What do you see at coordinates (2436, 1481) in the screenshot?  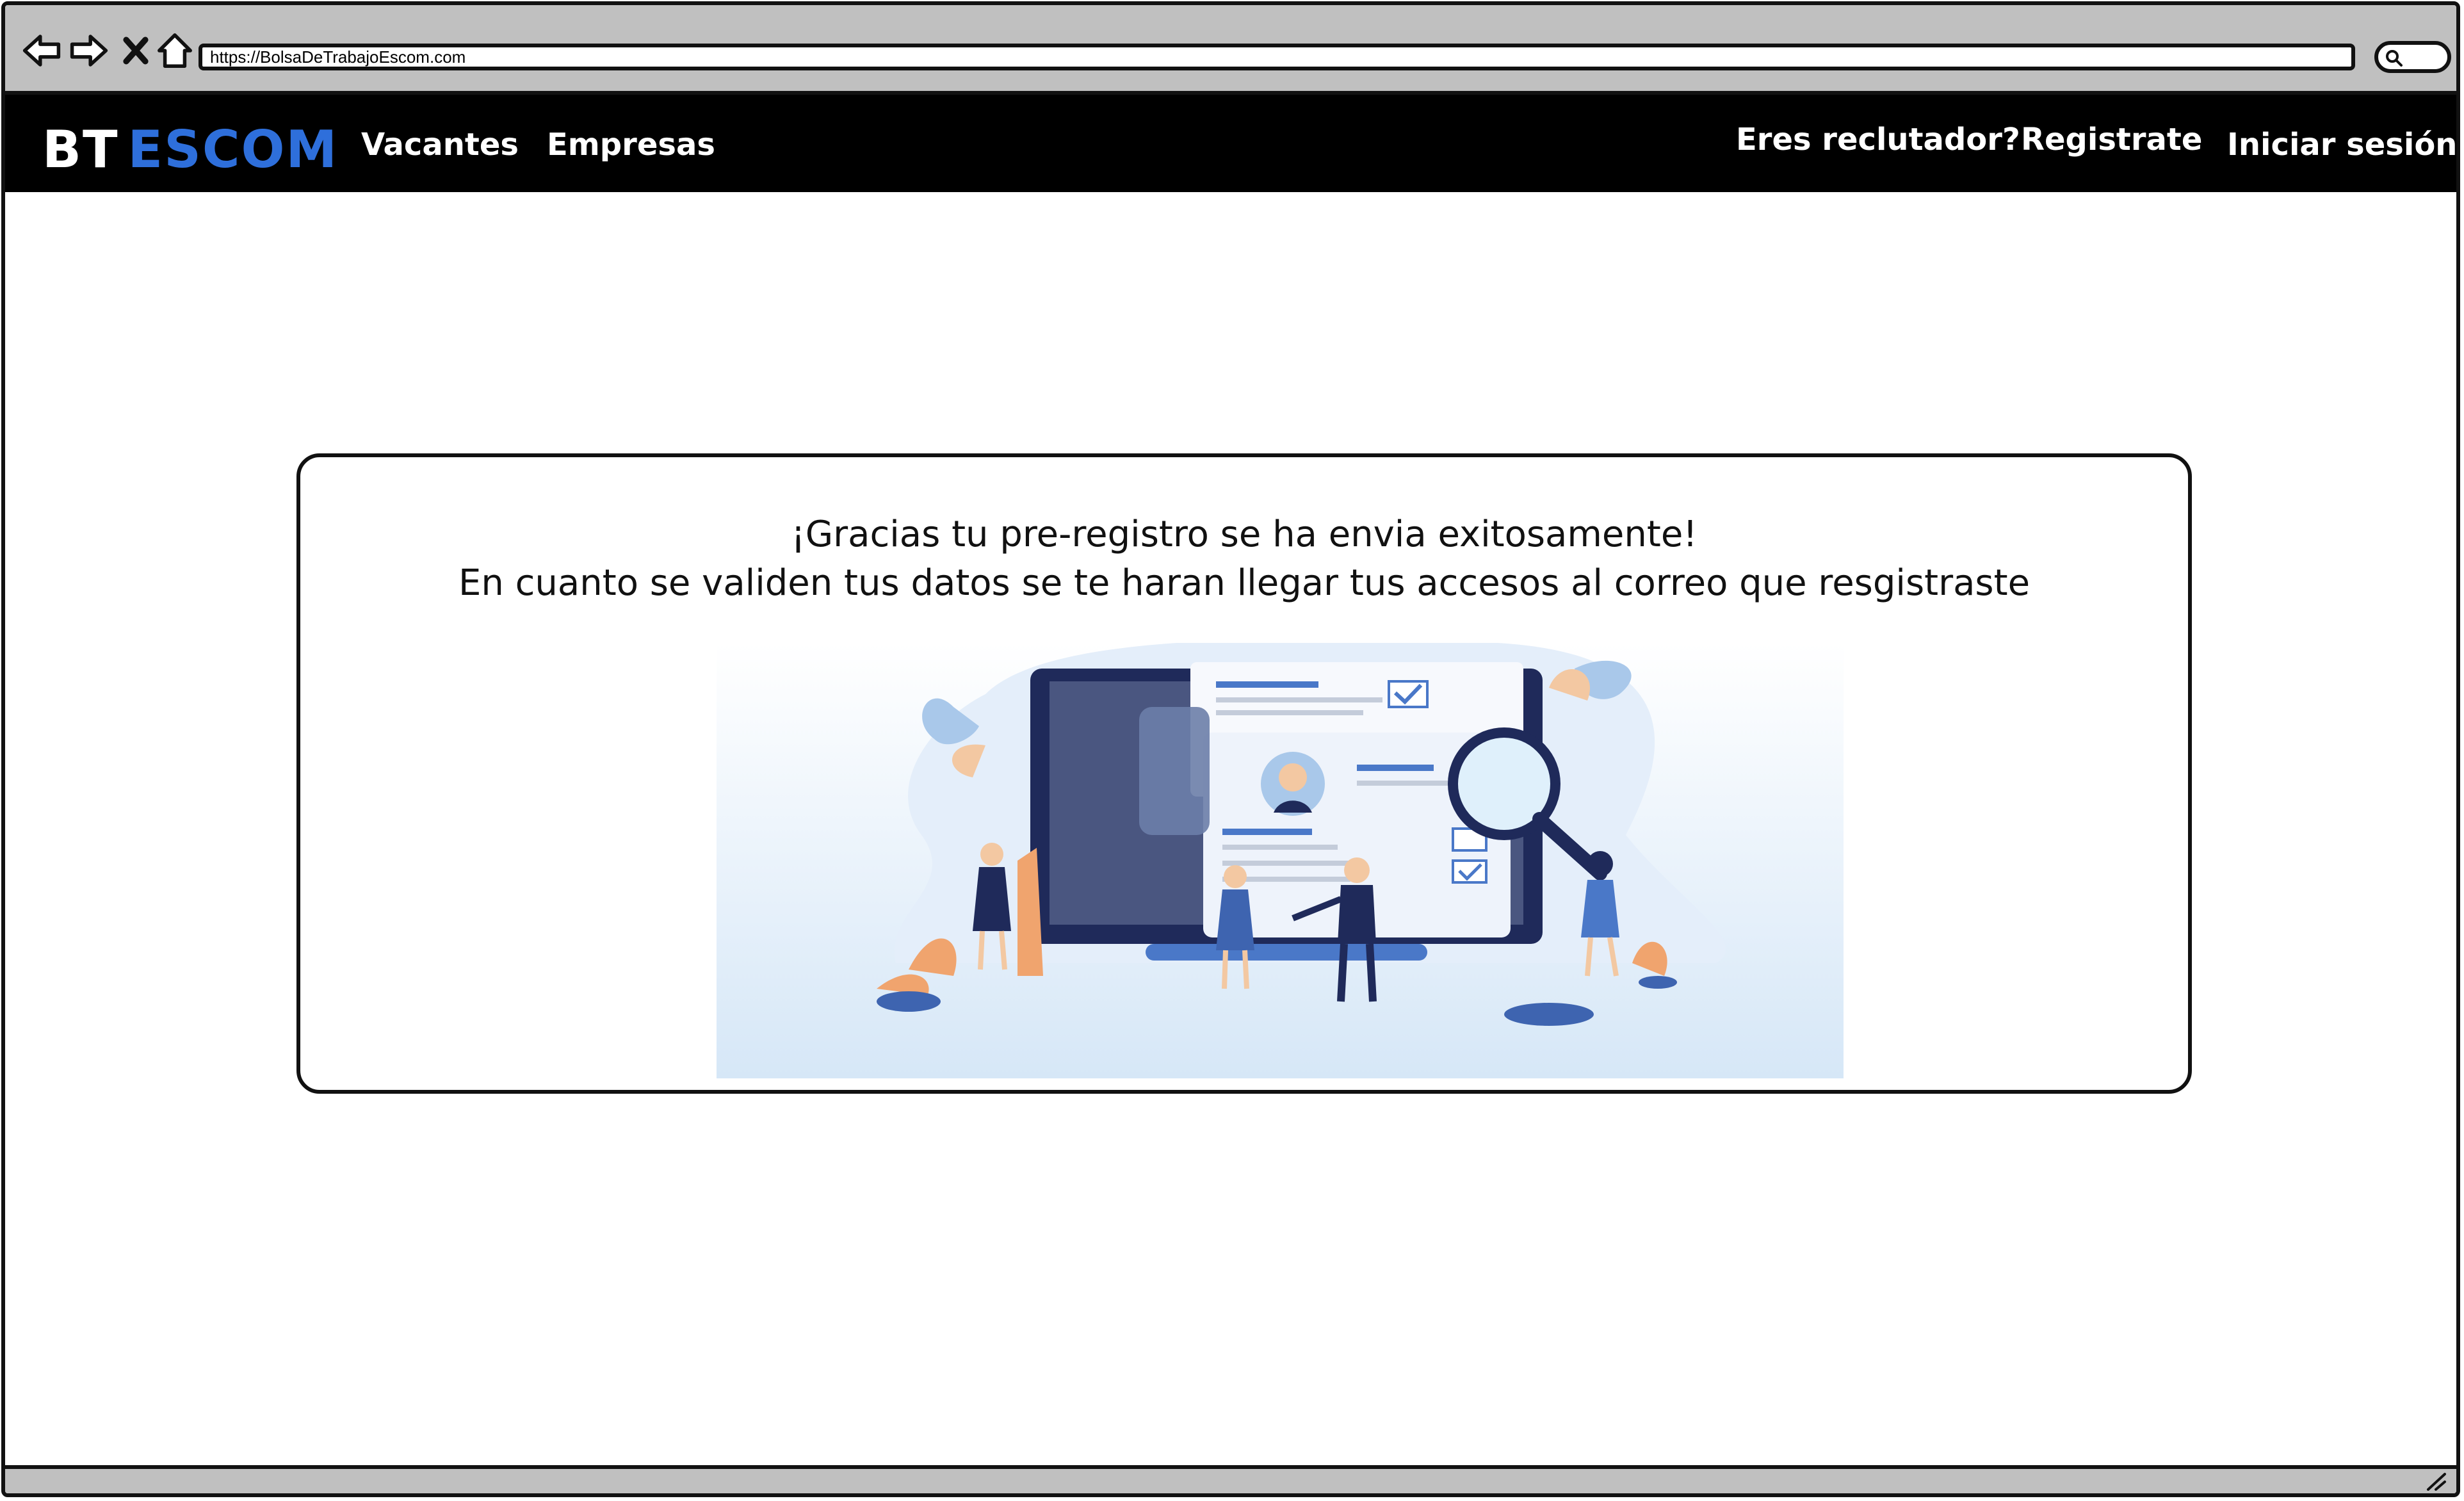 I see `resize-grip-icon` at bounding box center [2436, 1481].